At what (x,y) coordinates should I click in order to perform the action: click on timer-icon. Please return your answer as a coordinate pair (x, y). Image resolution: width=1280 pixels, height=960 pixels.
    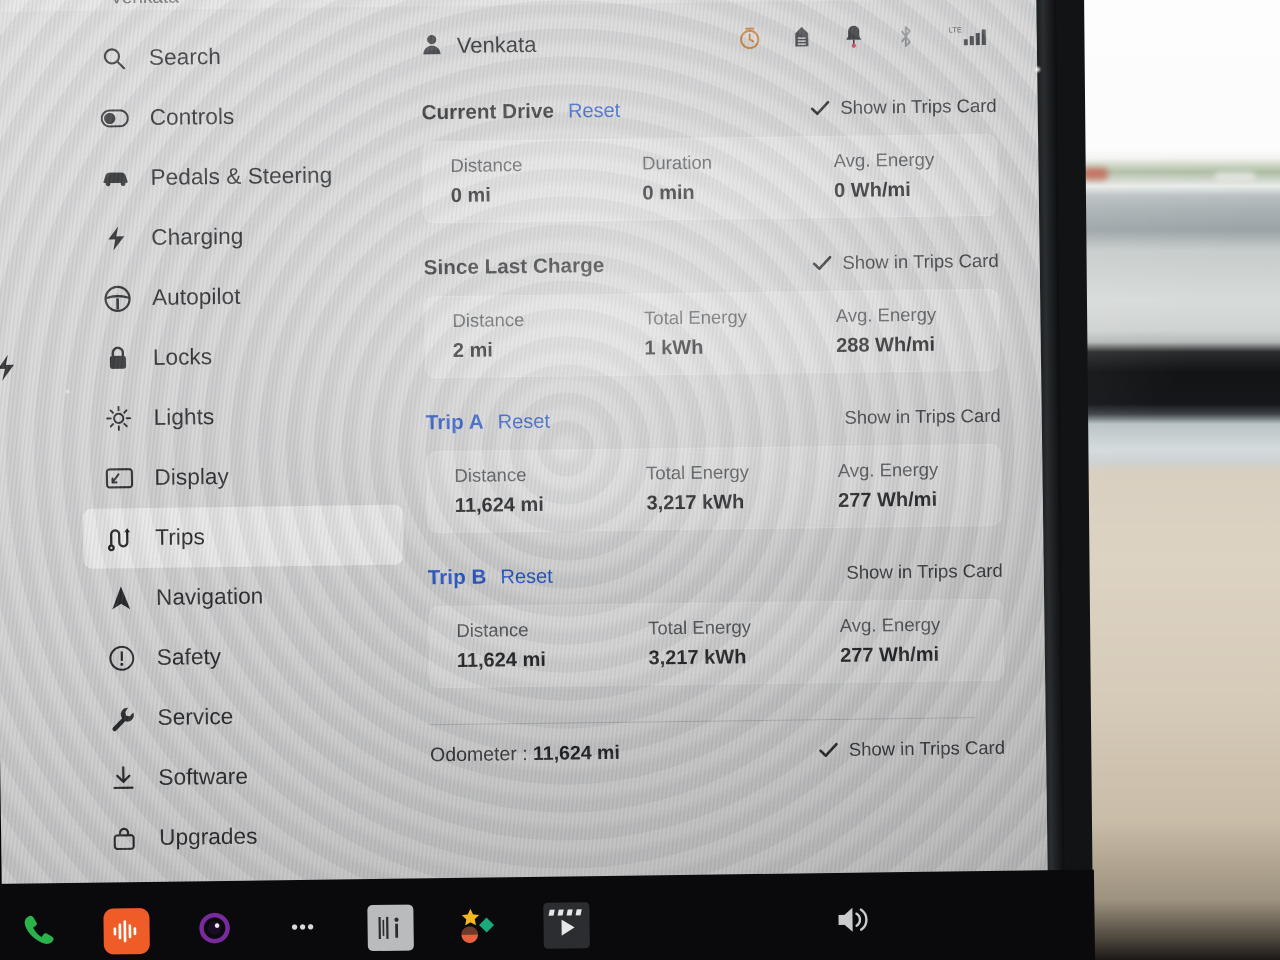
    Looking at the image, I should click on (750, 38).